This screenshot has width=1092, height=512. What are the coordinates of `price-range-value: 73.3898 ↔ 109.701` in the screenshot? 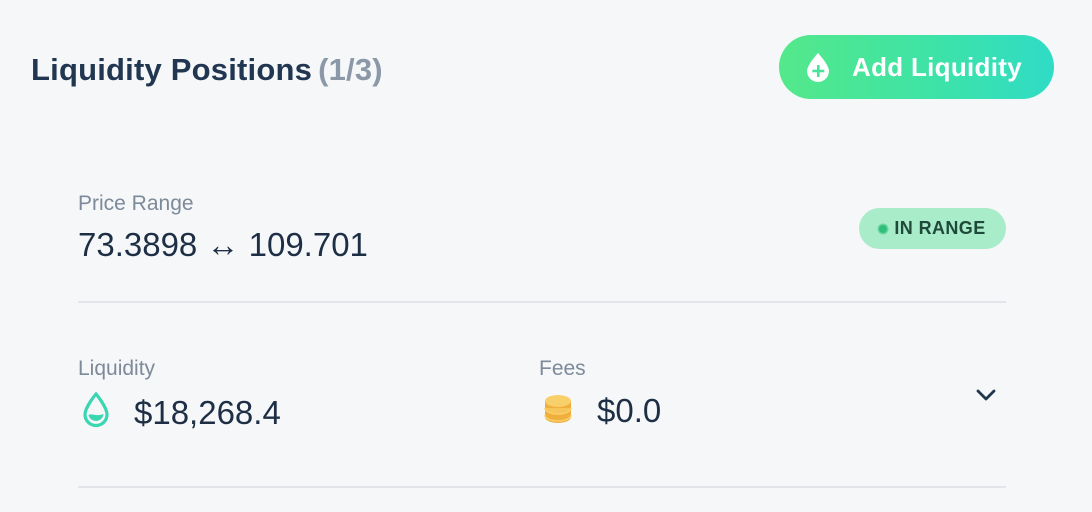 It's located at (223, 244).